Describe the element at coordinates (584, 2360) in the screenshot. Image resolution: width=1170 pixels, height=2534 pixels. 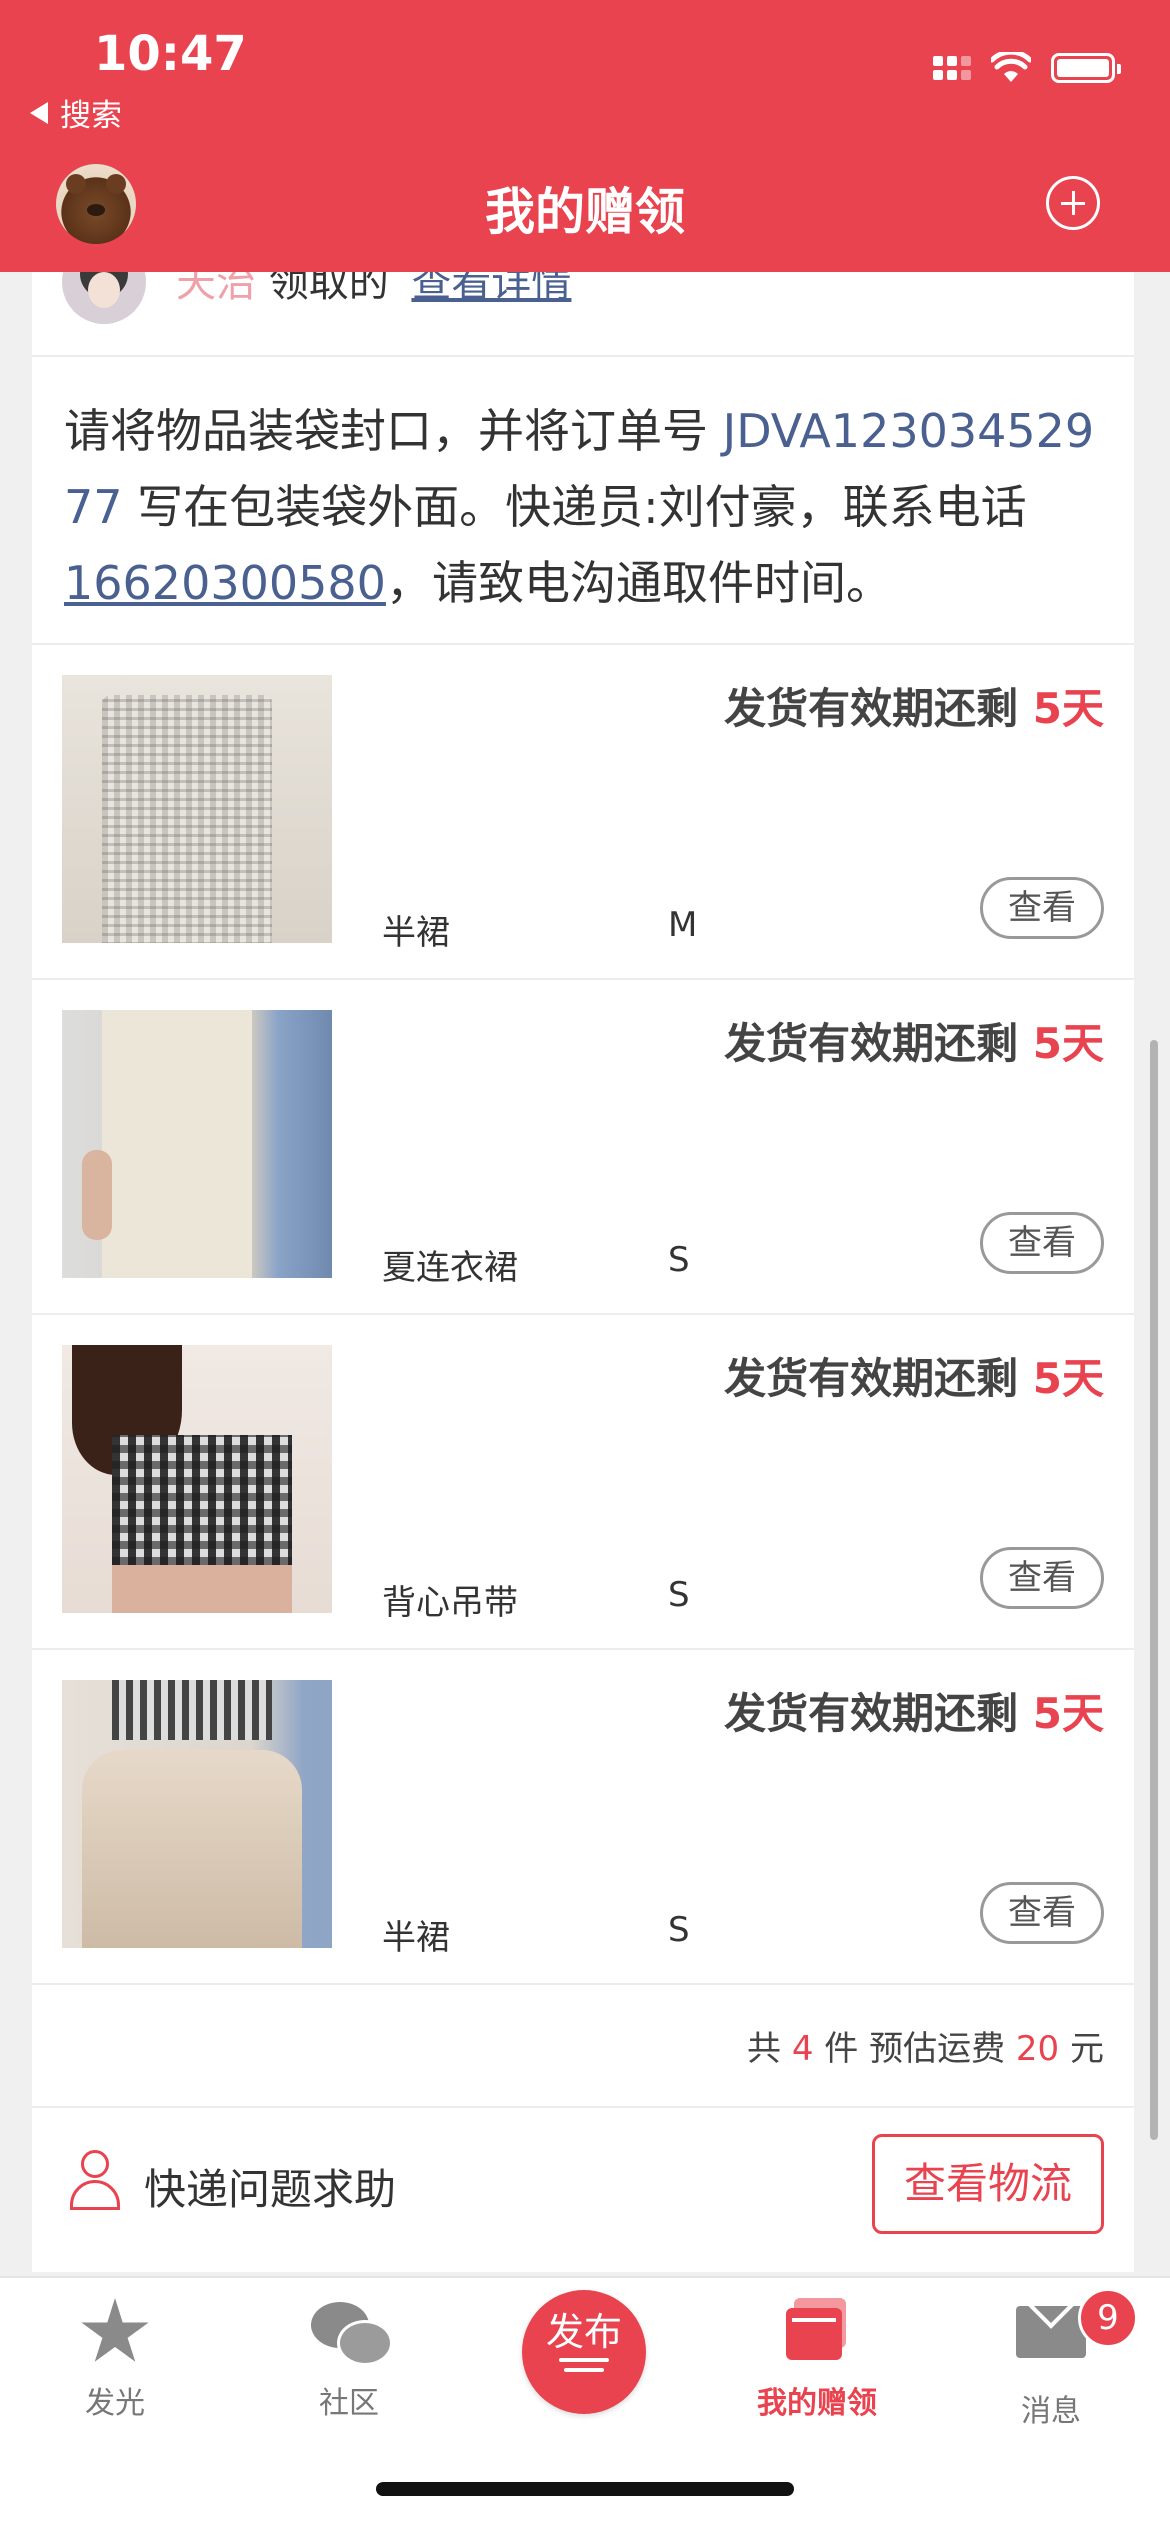
I see `publish-line-icon` at that location.